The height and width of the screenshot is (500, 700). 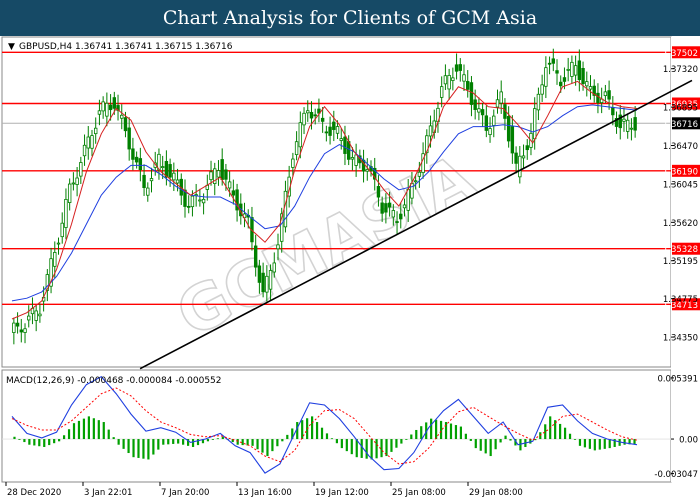 What do you see at coordinates (680, 172) in the screenshot?
I see `level-price-label: 1.36190` at bounding box center [680, 172].